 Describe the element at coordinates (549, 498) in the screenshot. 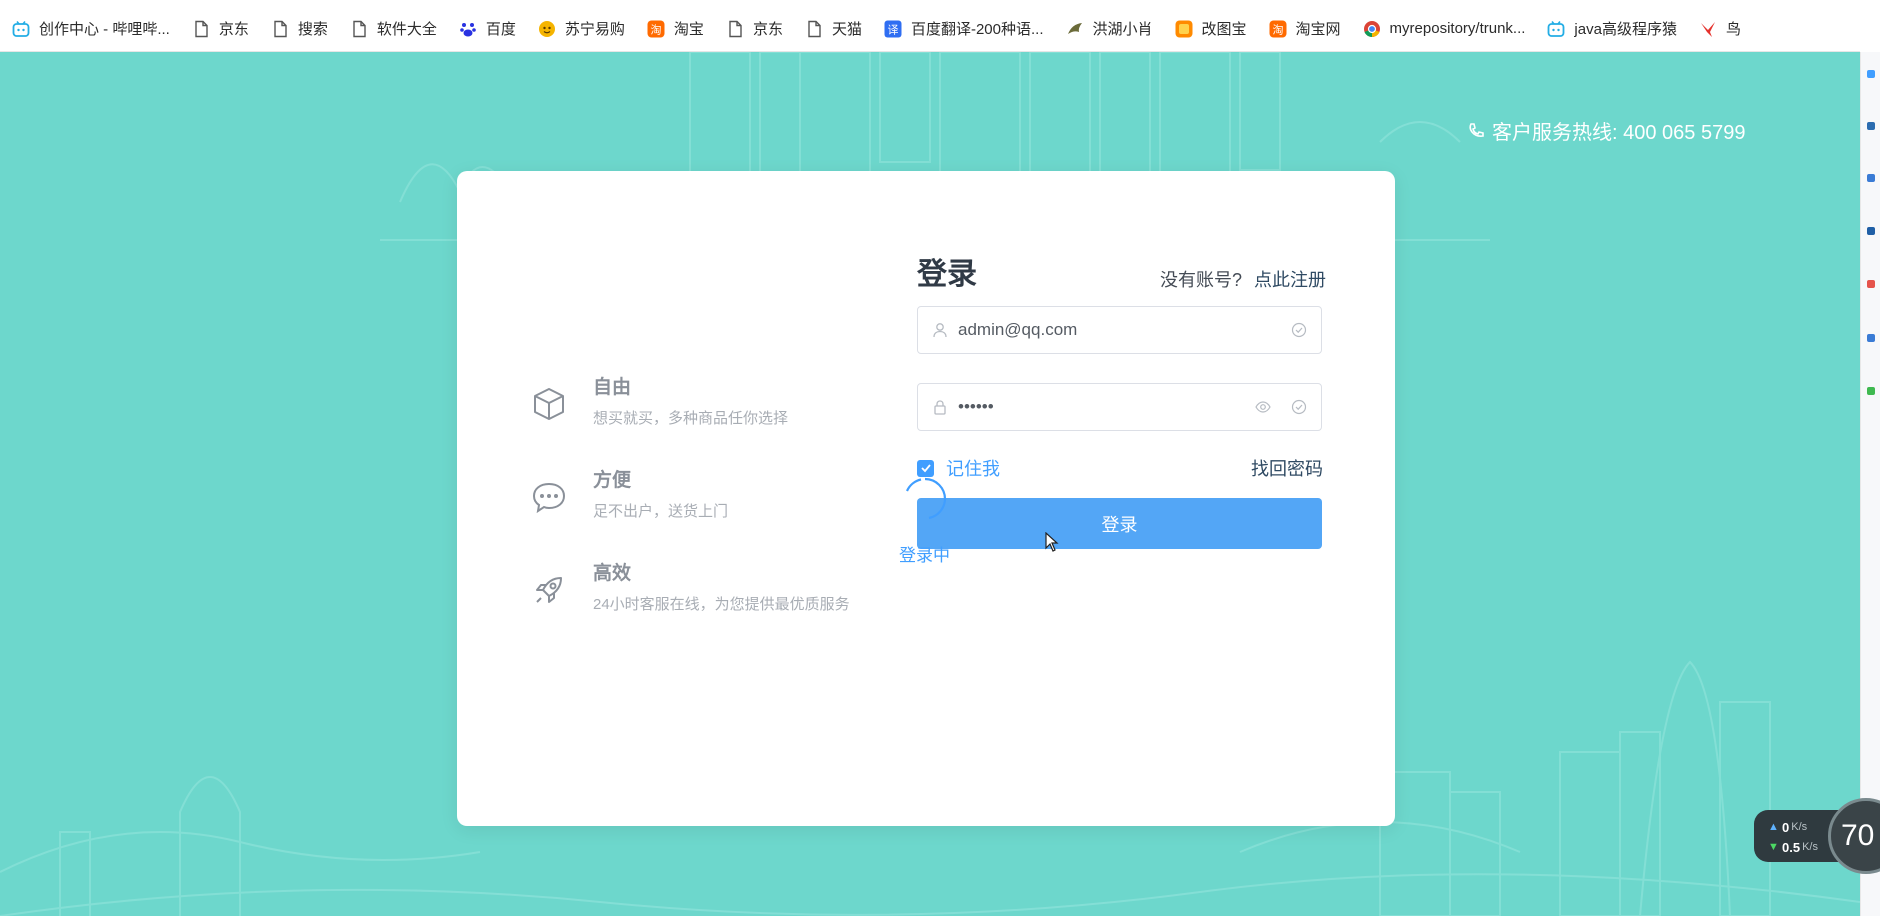

I see `chat-icon` at that location.